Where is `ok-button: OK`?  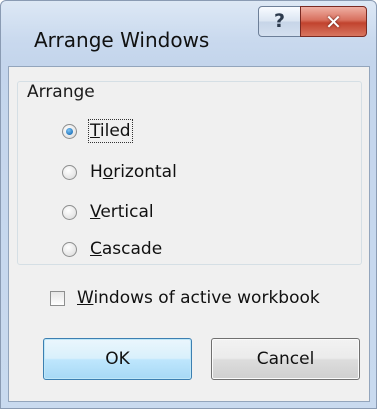
ok-button: OK is located at coordinates (117, 359).